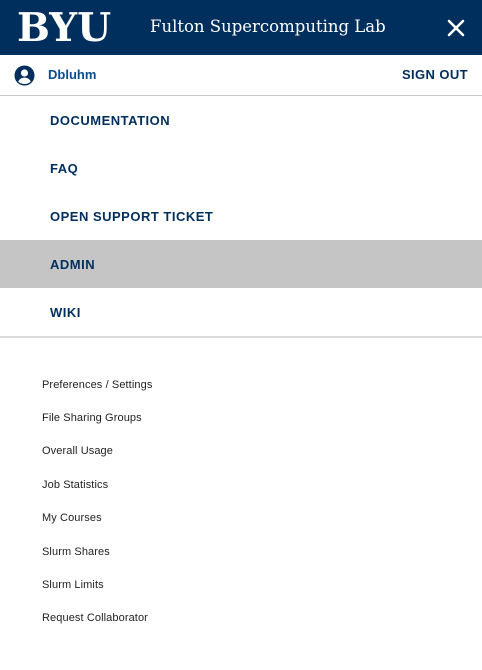  I want to click on sign-out-button: SIGN OUT, so click(435, 75).